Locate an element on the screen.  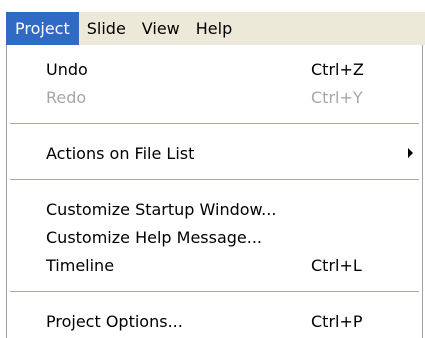
menu-view: View is located at coordinates (161, 28).